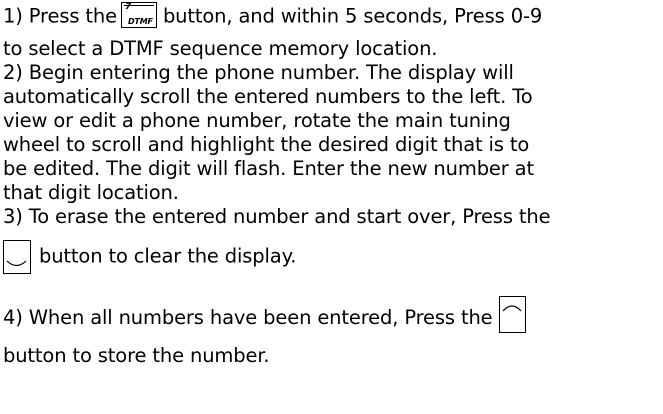 The image size is (663, 414). Describe the element at coordinates (17, 257) in the screenshot. I see `clear-key-icon` at that location.